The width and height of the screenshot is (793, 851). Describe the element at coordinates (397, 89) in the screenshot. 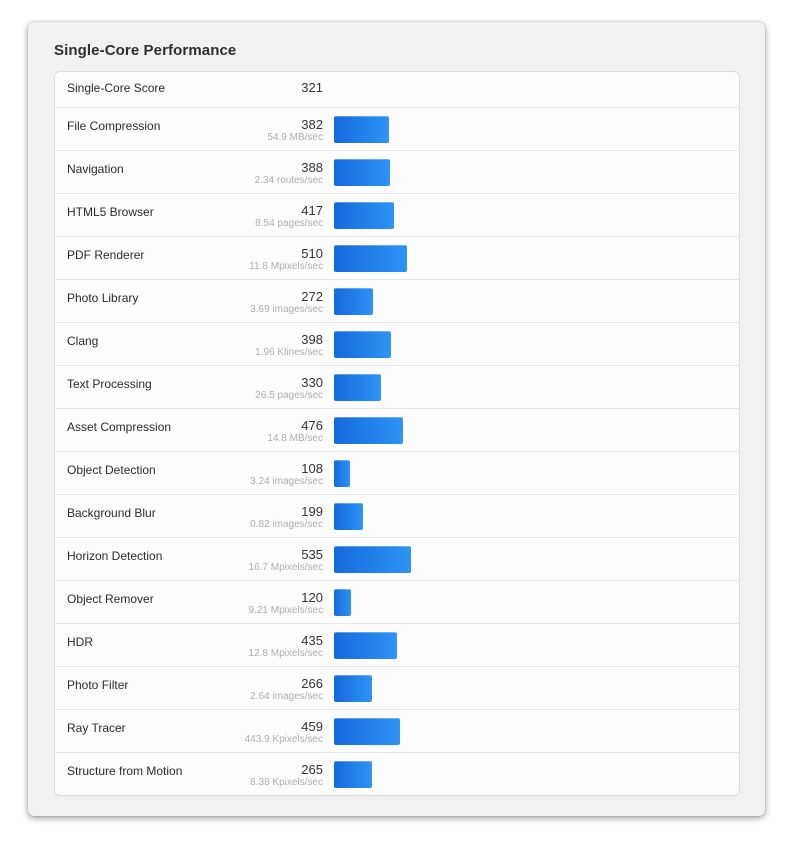

I see `summary-row: Single-Core Score 321` at that location.